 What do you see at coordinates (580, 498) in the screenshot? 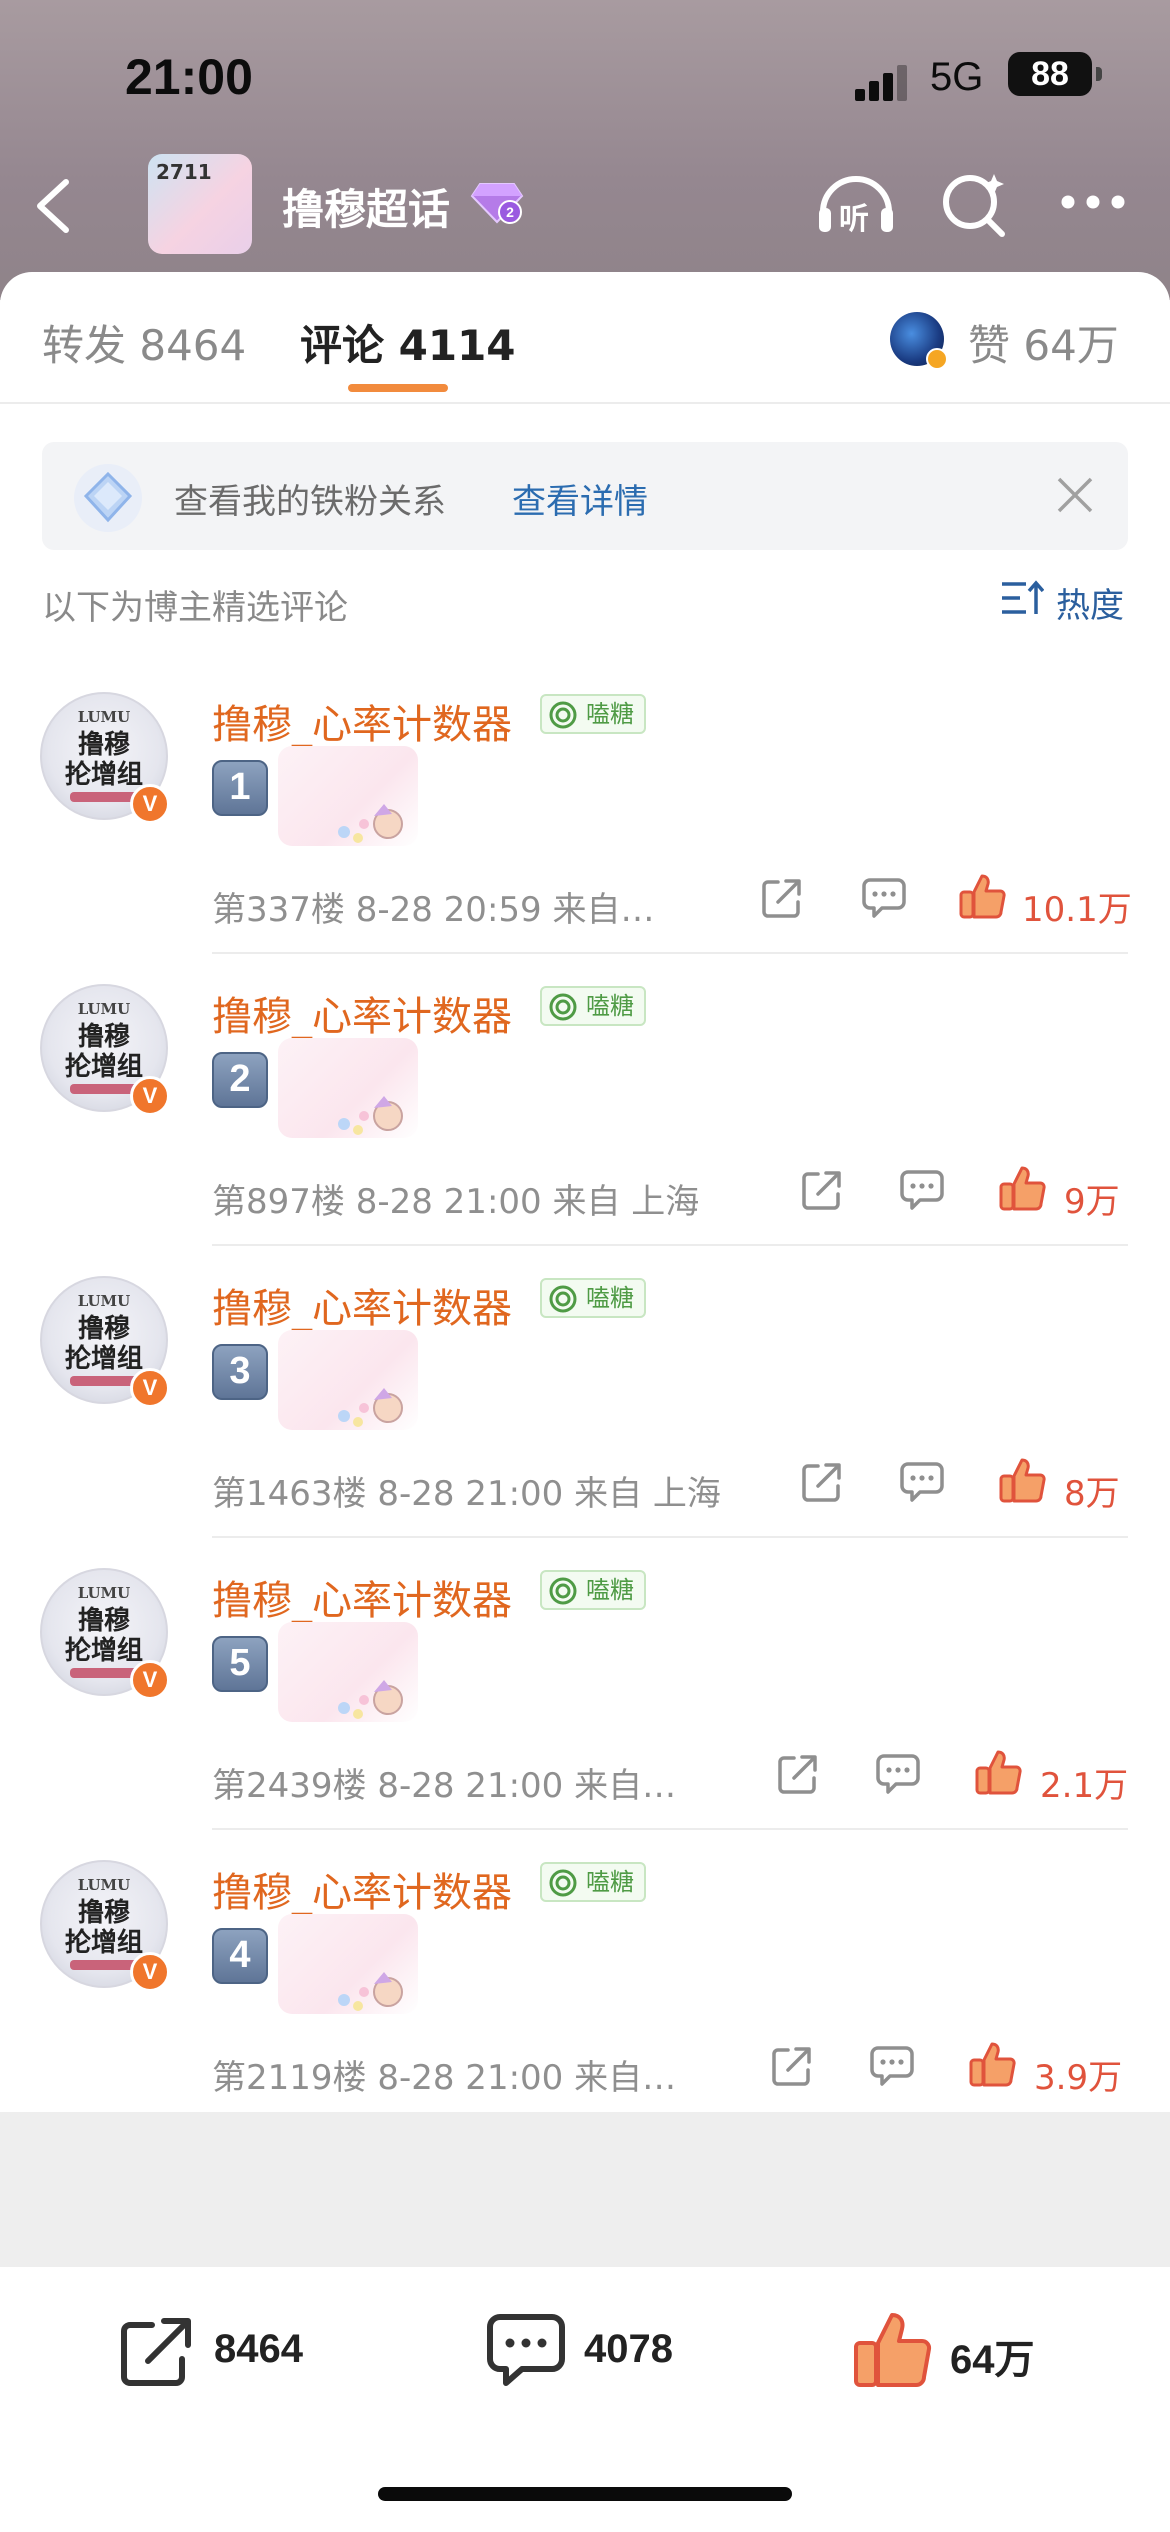
I see `fan-banner-link: 查看详情` at bounding box center [580, 498].